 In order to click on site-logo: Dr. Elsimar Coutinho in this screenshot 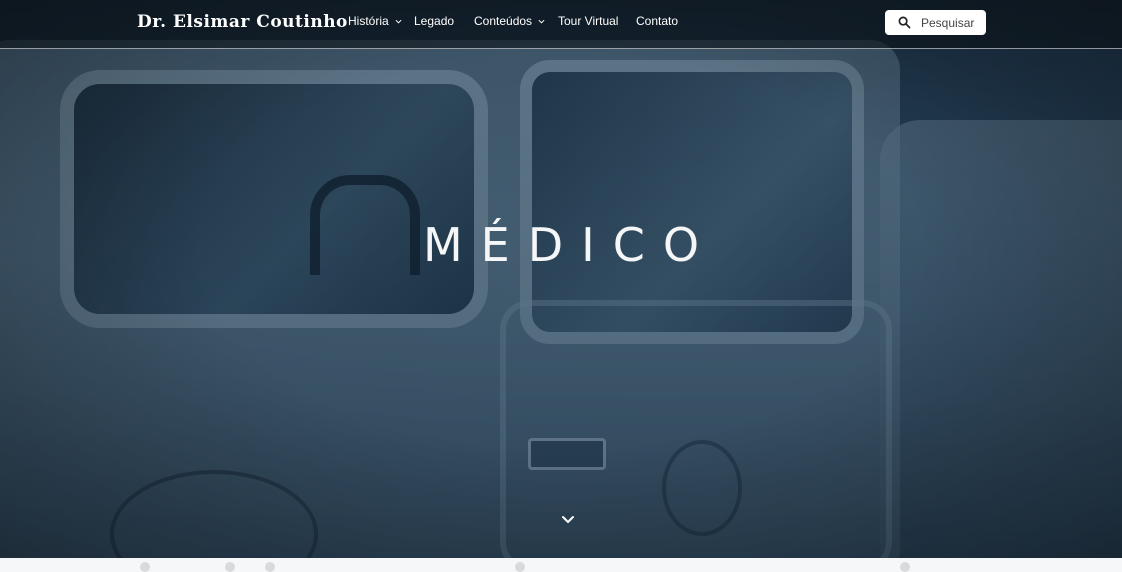, I will do `click(242, 22)`.